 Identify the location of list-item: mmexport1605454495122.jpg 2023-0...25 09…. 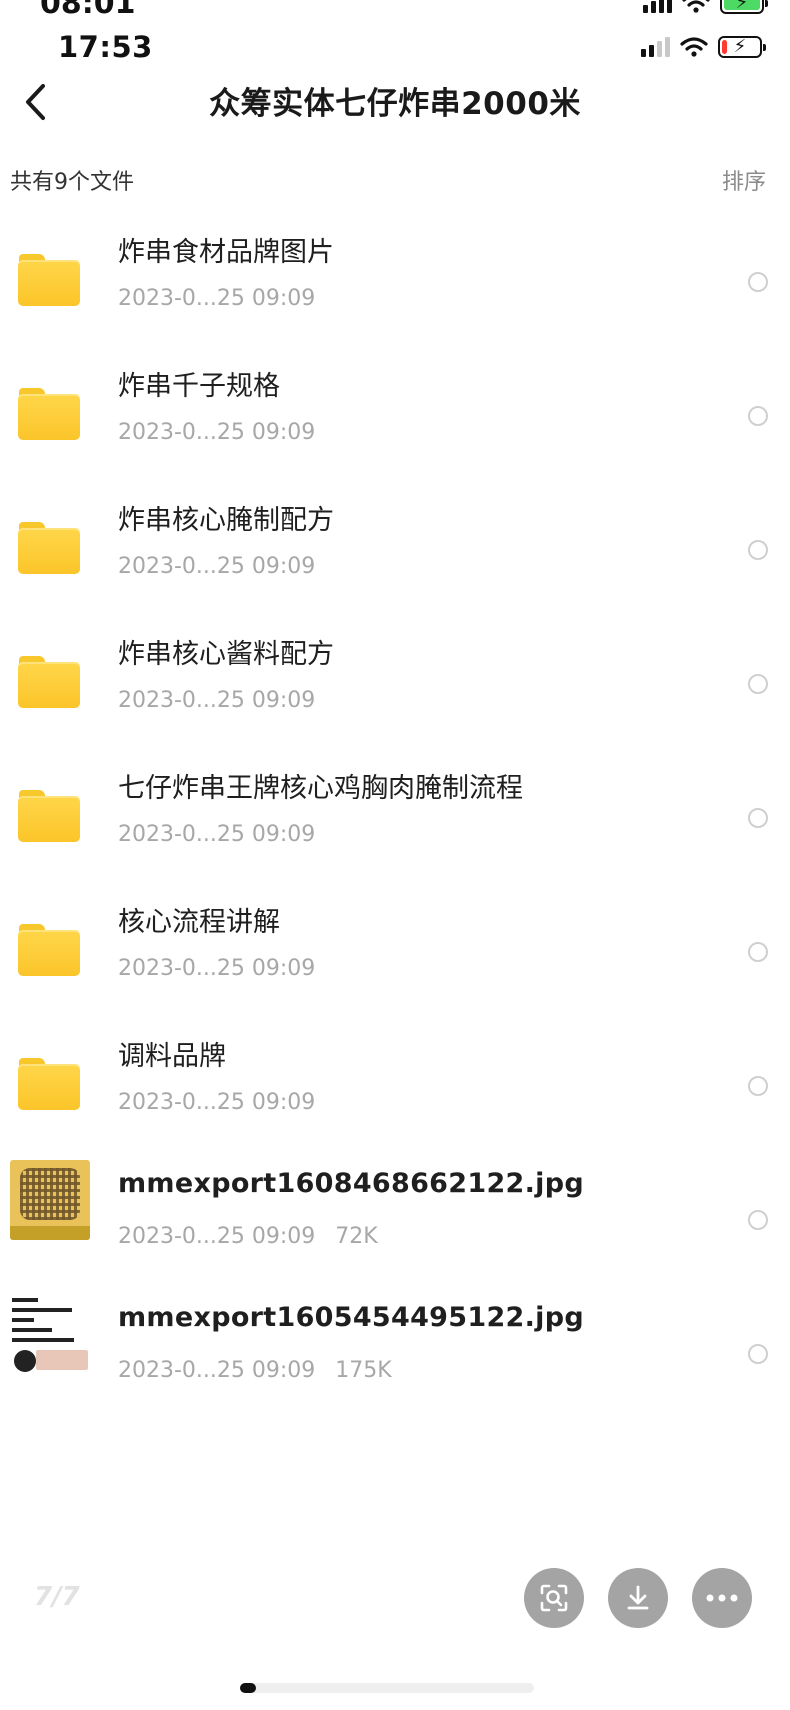
(395, 1359).